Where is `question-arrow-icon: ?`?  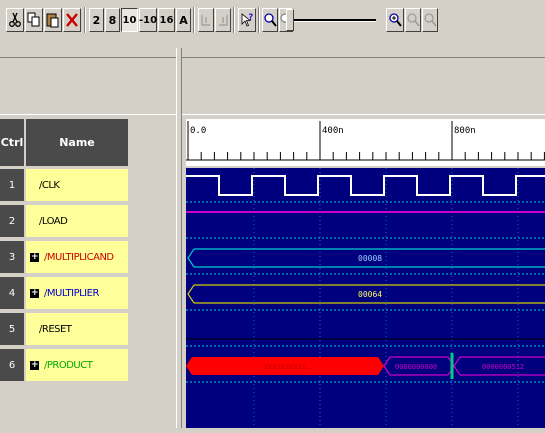 question-arrow-icon: ? is located at coordinates (247, 20).